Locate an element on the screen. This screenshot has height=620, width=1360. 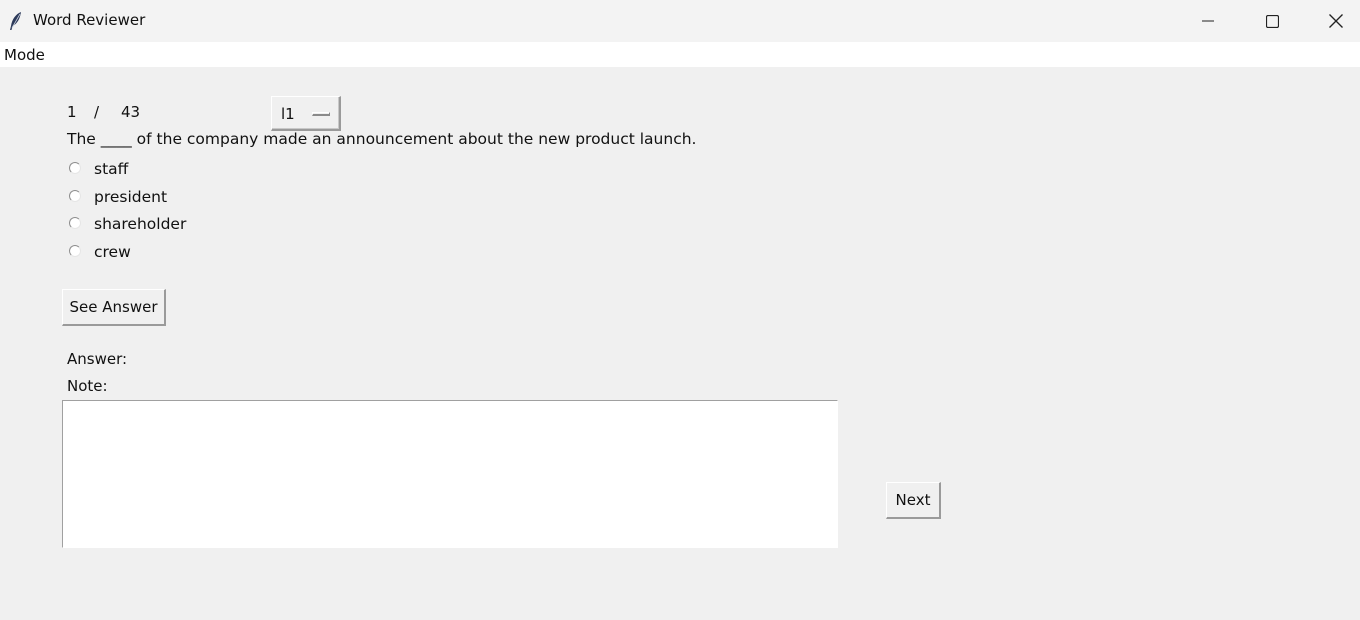
close-button is located at coordinates (1332, 21).